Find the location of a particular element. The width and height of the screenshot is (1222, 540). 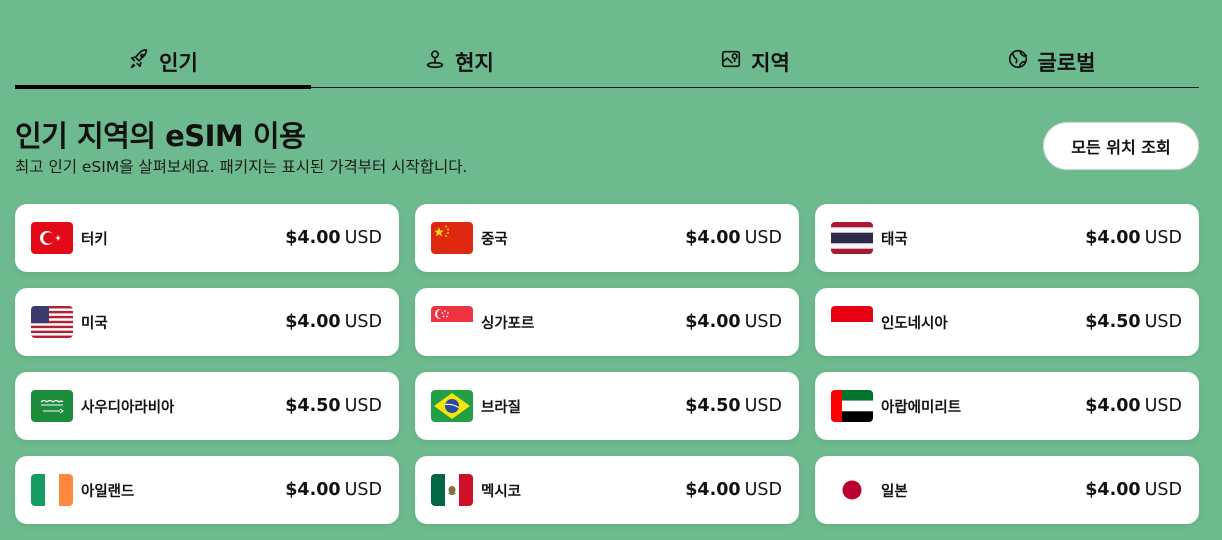

destination-name: 미국 is located at coordinates (94, 323).